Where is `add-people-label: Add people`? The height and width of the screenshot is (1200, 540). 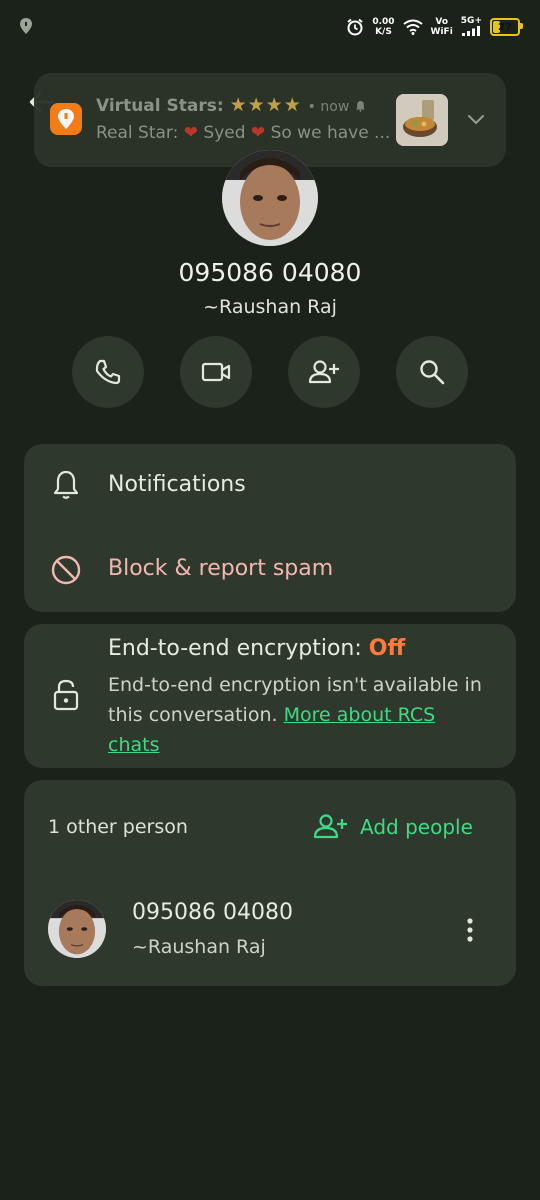 add-people-label: Add people is located at coordinates (416, 827).